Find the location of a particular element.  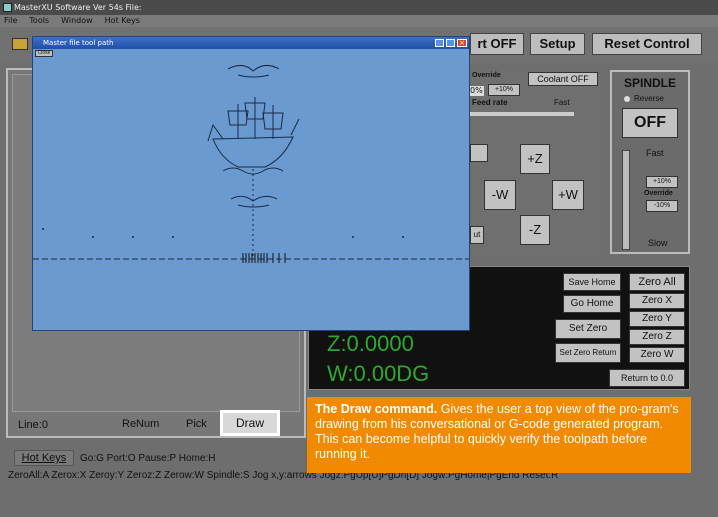

zero-all-button: Zero All is located at coordinates (657, 282).